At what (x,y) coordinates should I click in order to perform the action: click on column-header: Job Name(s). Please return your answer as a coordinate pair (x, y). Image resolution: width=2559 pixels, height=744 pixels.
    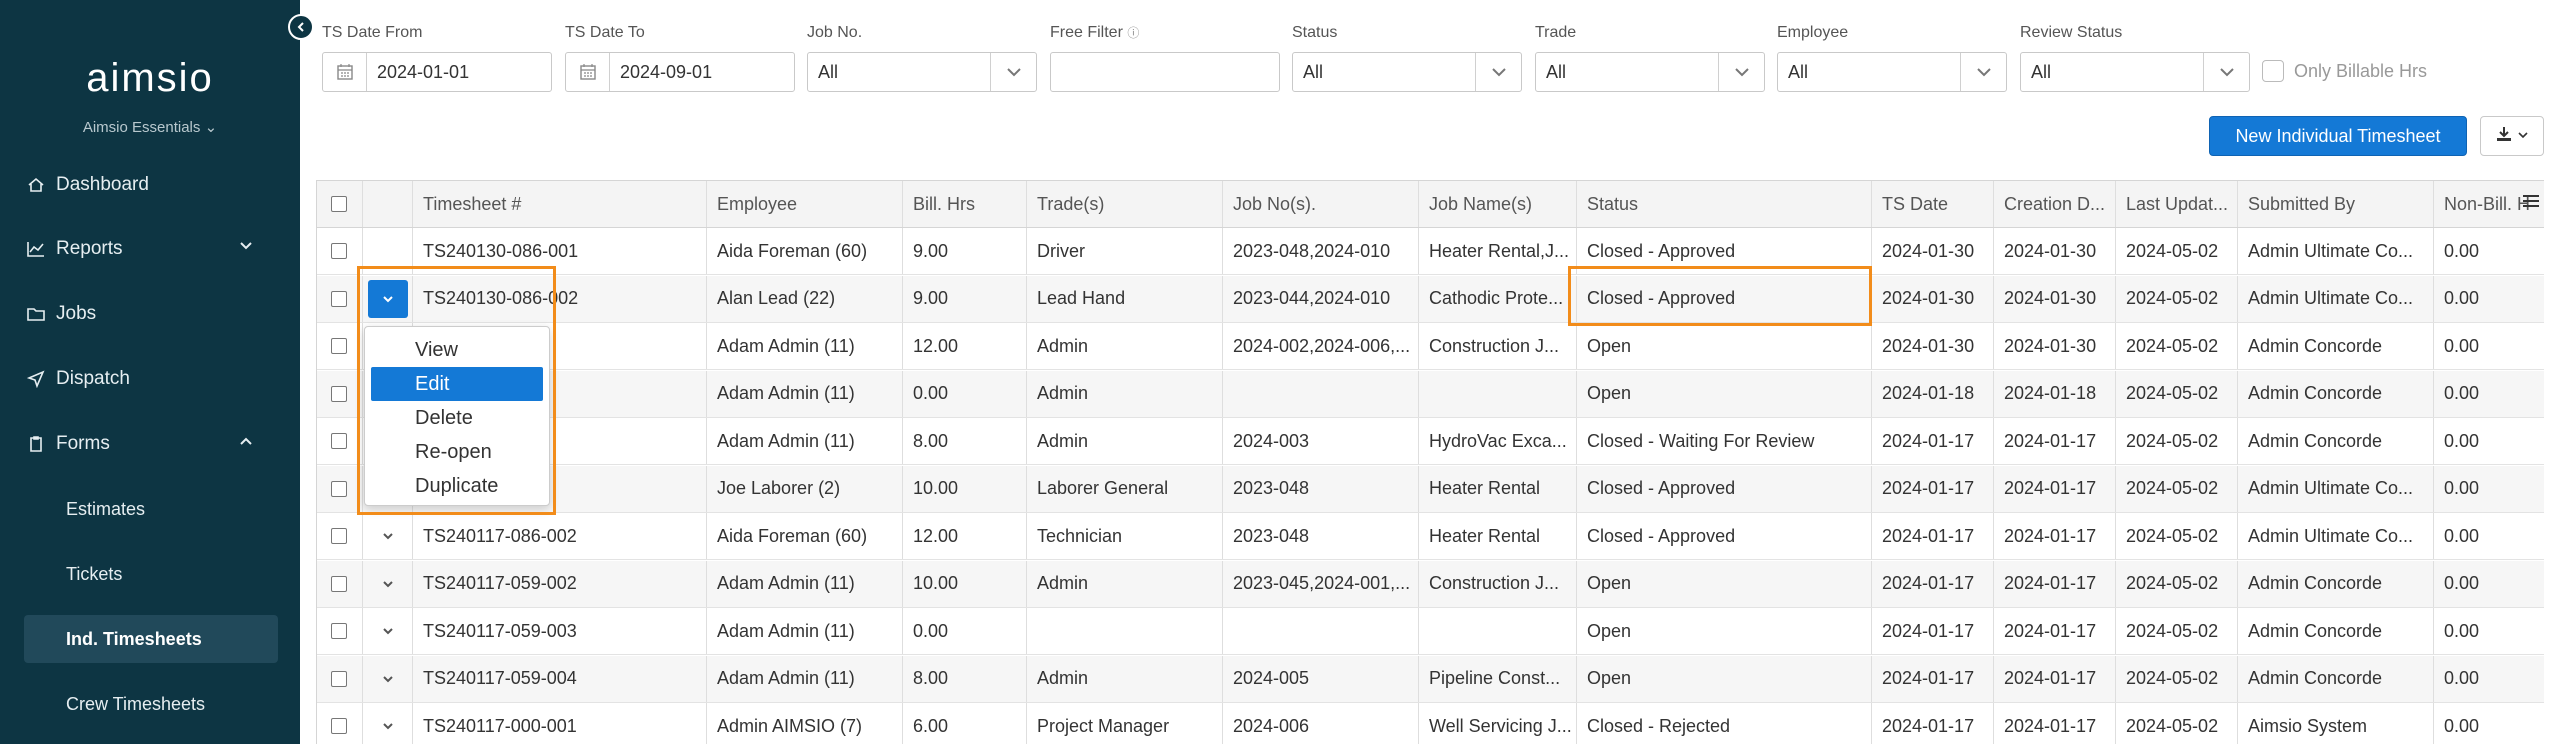
    Looking at the image, I should click on (1498, 204).